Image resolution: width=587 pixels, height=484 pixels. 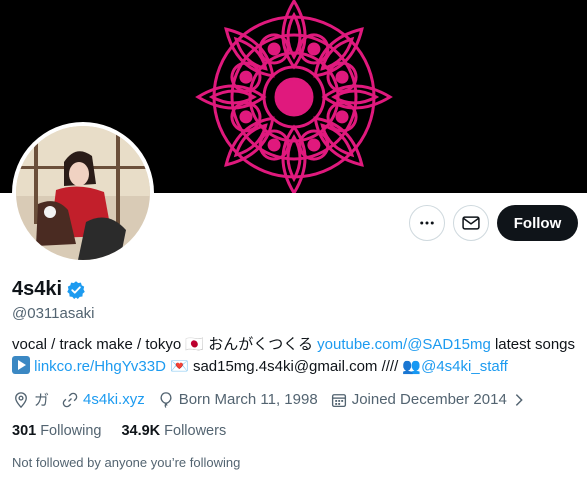 What do you see at coordinates (53, 313) in the screenshot?
I see `handle: @0311asaki` at bounding box center [53, 313].